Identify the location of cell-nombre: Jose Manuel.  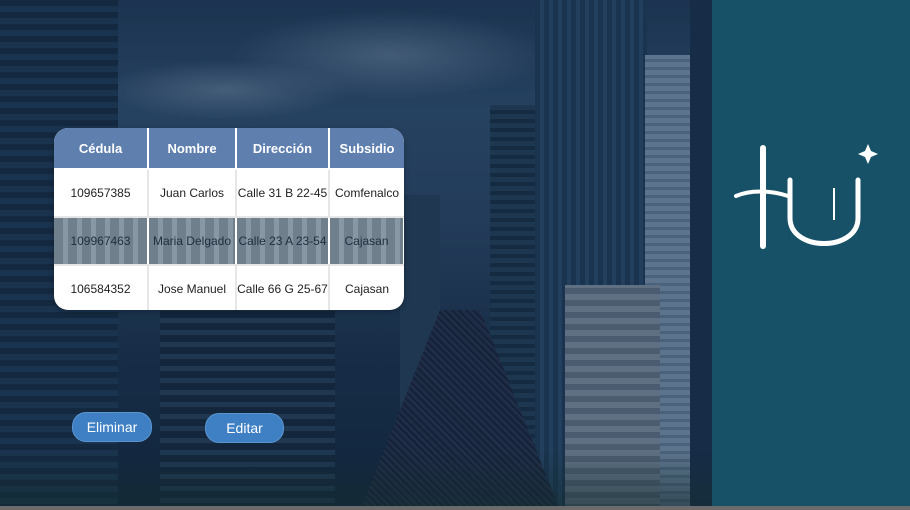
(192, 287).